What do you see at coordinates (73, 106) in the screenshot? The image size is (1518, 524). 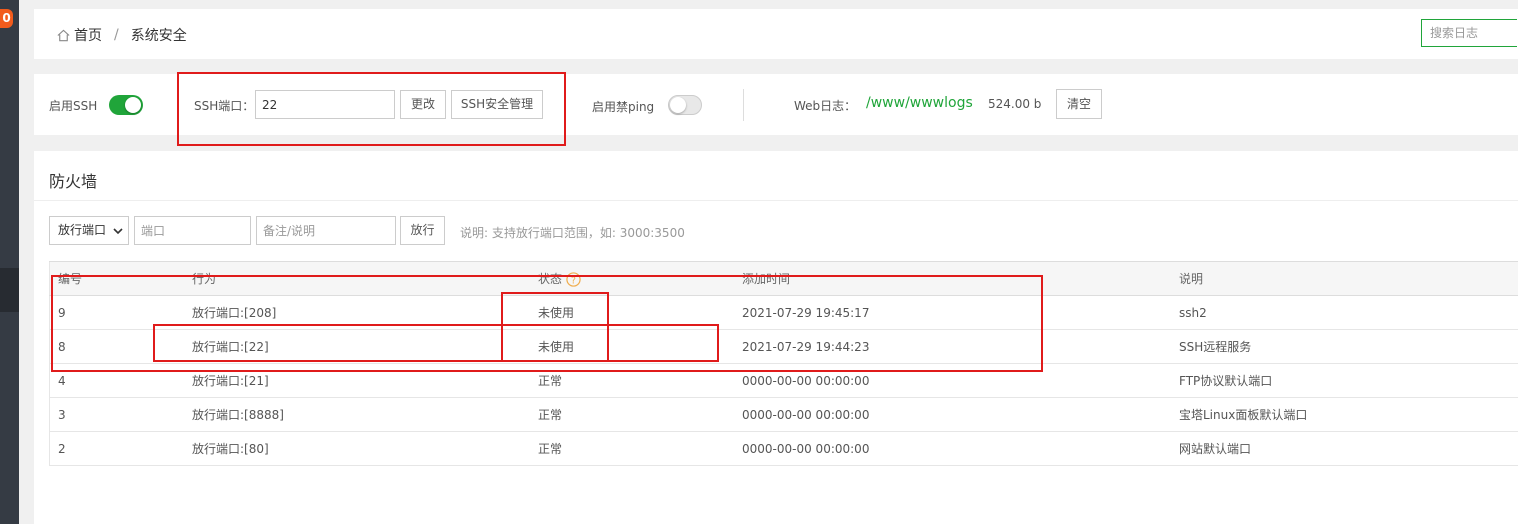 I see `enable-ssh-label: 启用SSH` at bounding box center [73, 106].